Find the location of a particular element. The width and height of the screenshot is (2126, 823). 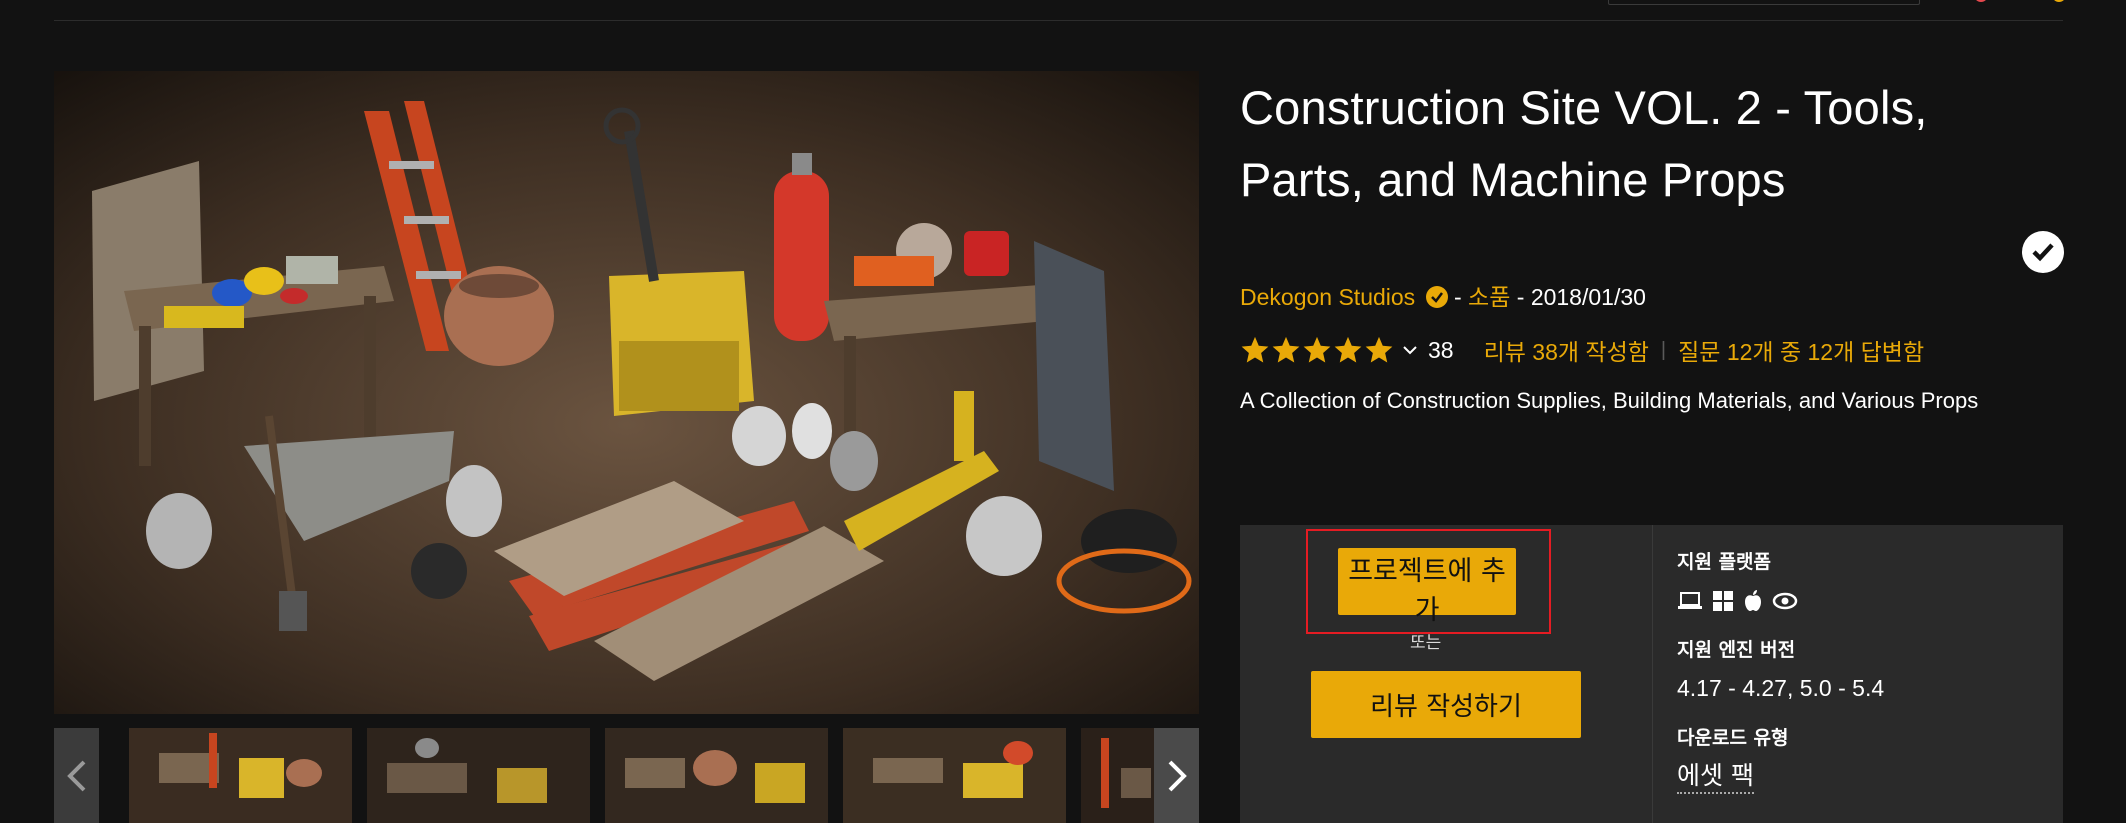

reviews-link: 리뷰 38개 작성함 is located at coordinates (1566, 350).